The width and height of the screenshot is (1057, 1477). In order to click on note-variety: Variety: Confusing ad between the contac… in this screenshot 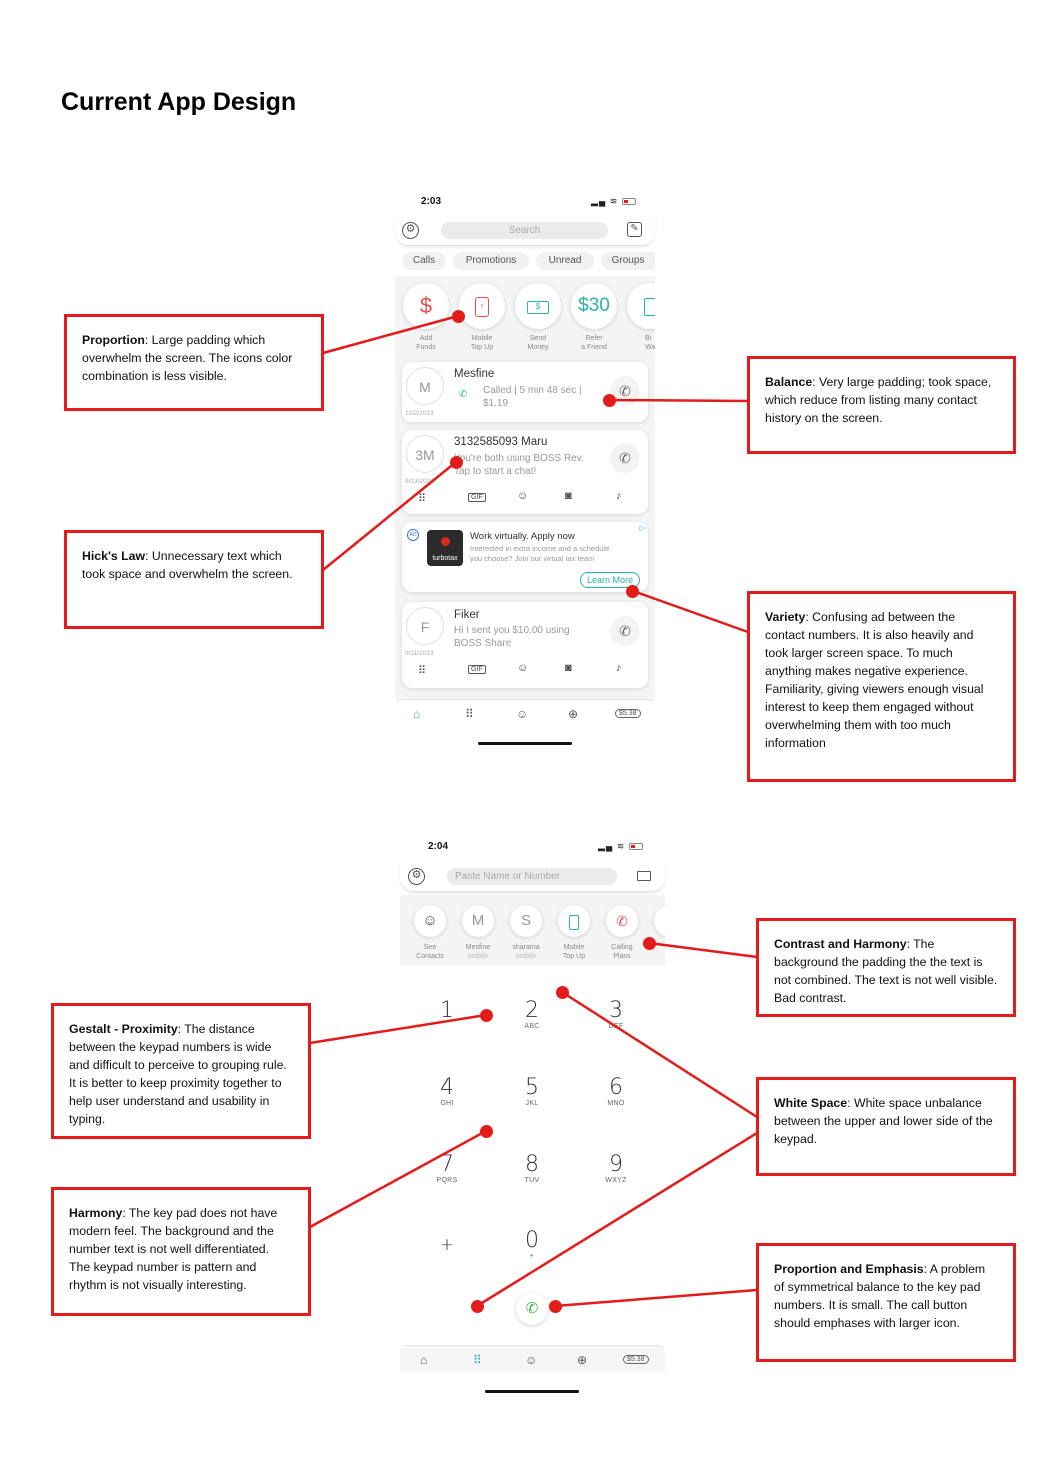, I will do `click(881, 686)`.